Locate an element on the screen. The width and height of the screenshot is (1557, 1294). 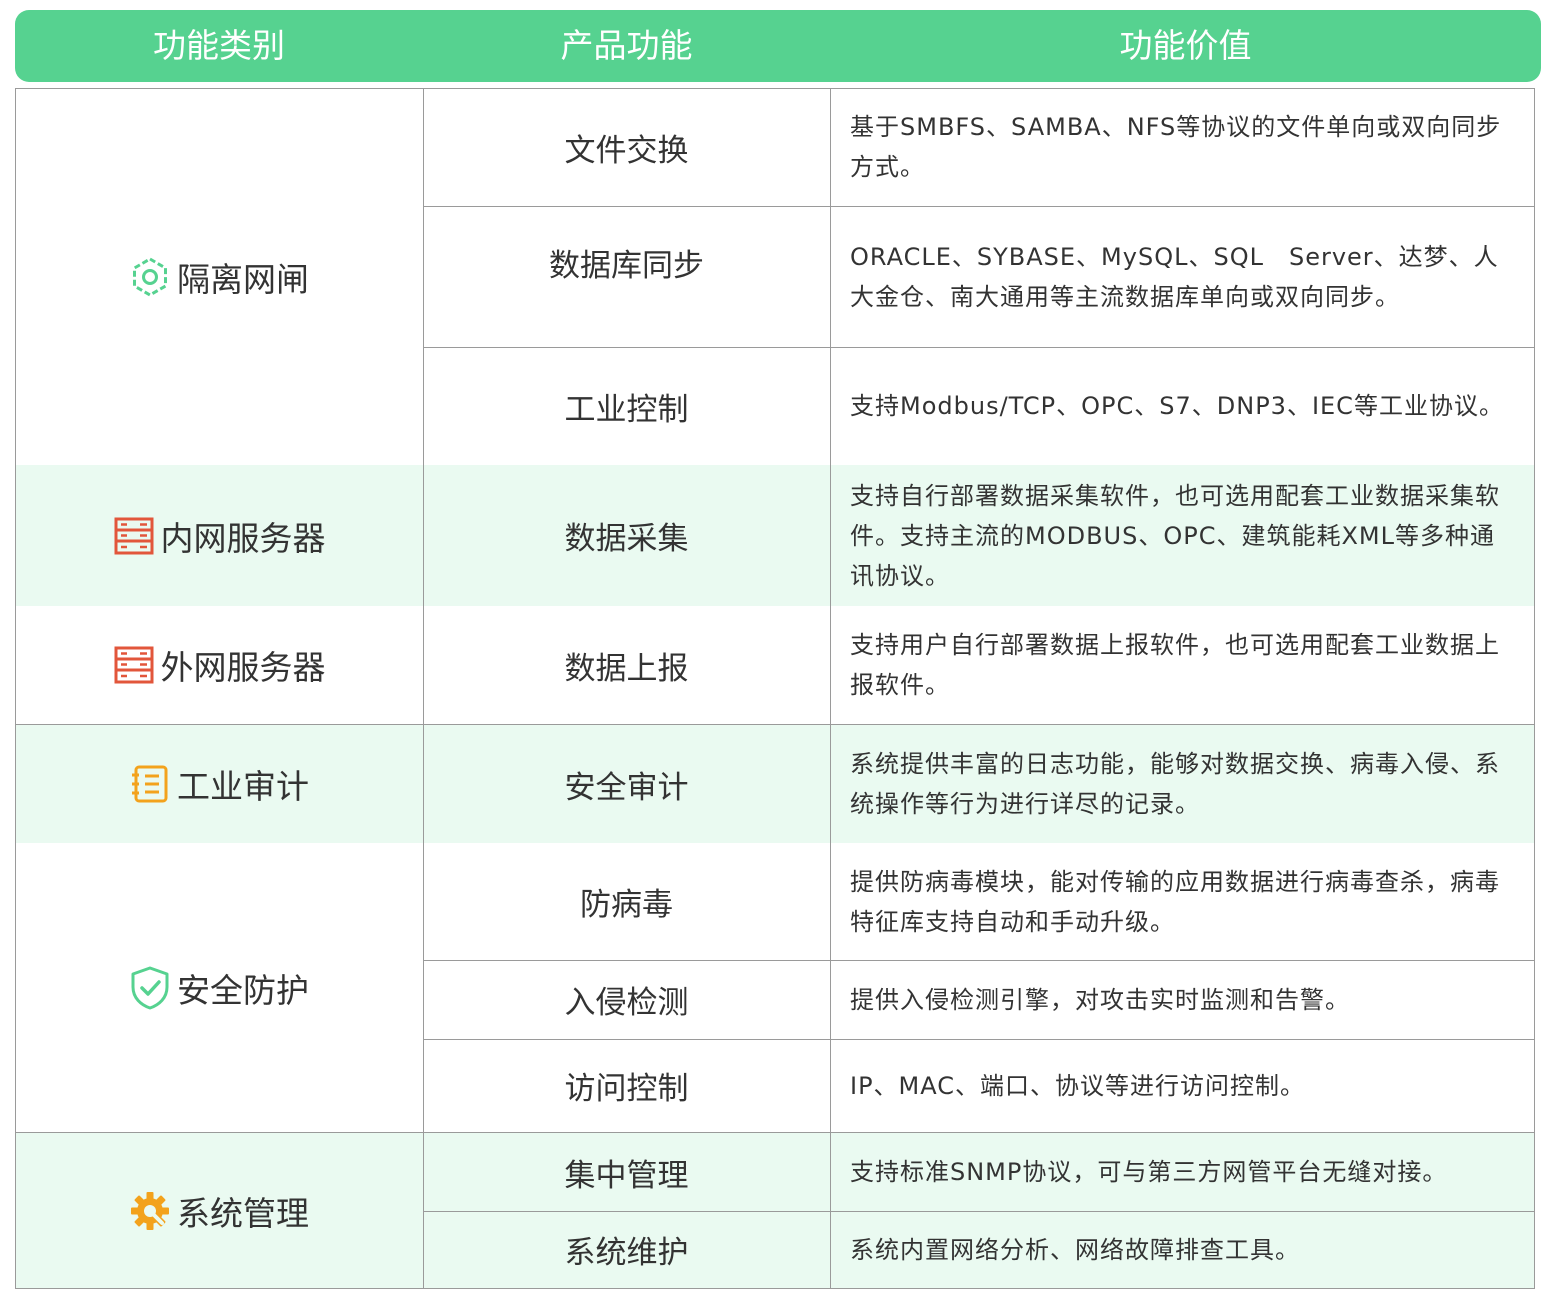
feature-cell: 安全审计 is located at coordinates (626, 787).